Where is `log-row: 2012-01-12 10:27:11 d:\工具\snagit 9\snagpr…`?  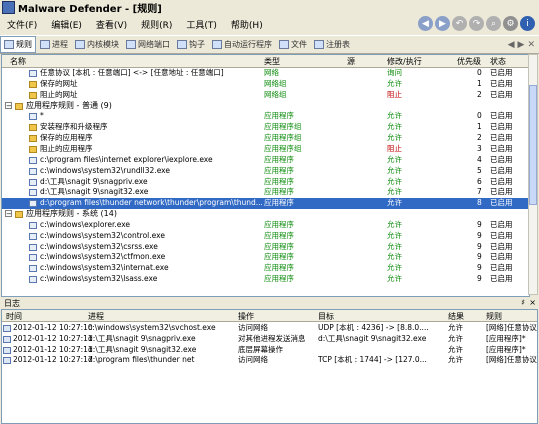
log-row: 2012-01-12 10:27:11 d:\工具\snagit 9\snagpr… is located at coordinates (269, 339).